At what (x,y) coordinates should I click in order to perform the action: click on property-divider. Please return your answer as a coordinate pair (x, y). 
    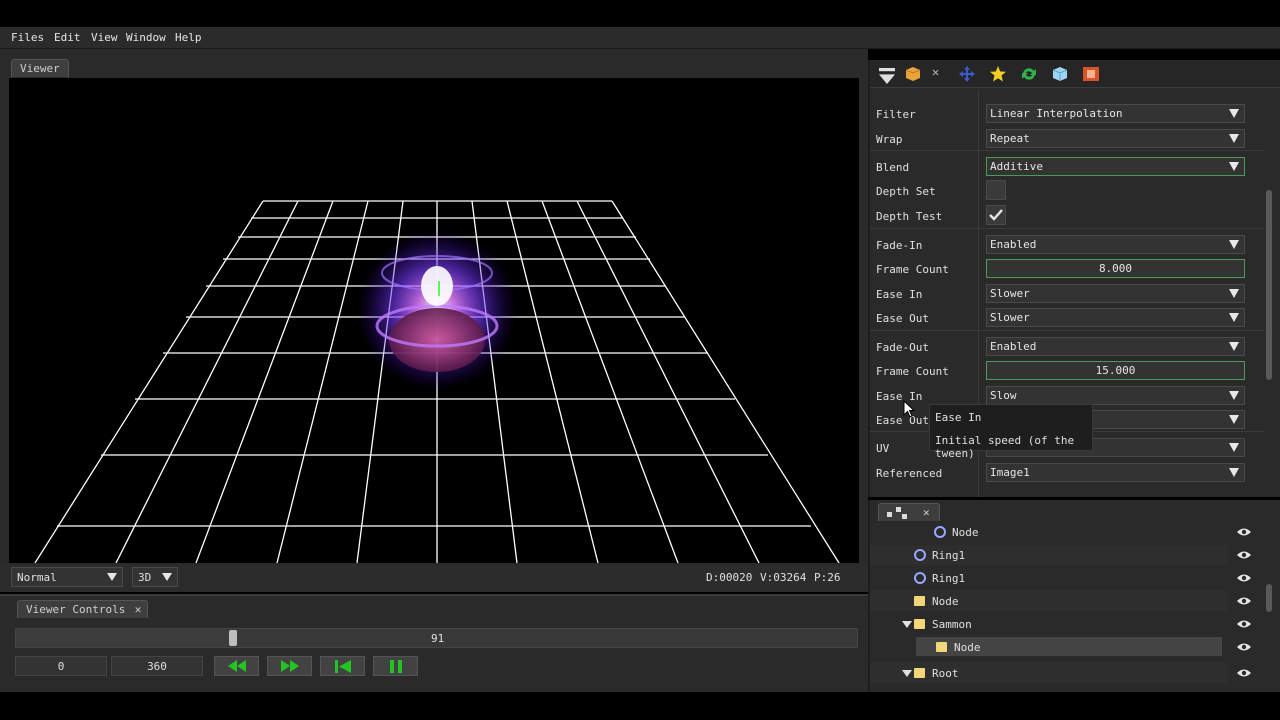
    Looking at the image, I should click on (1067, 228).